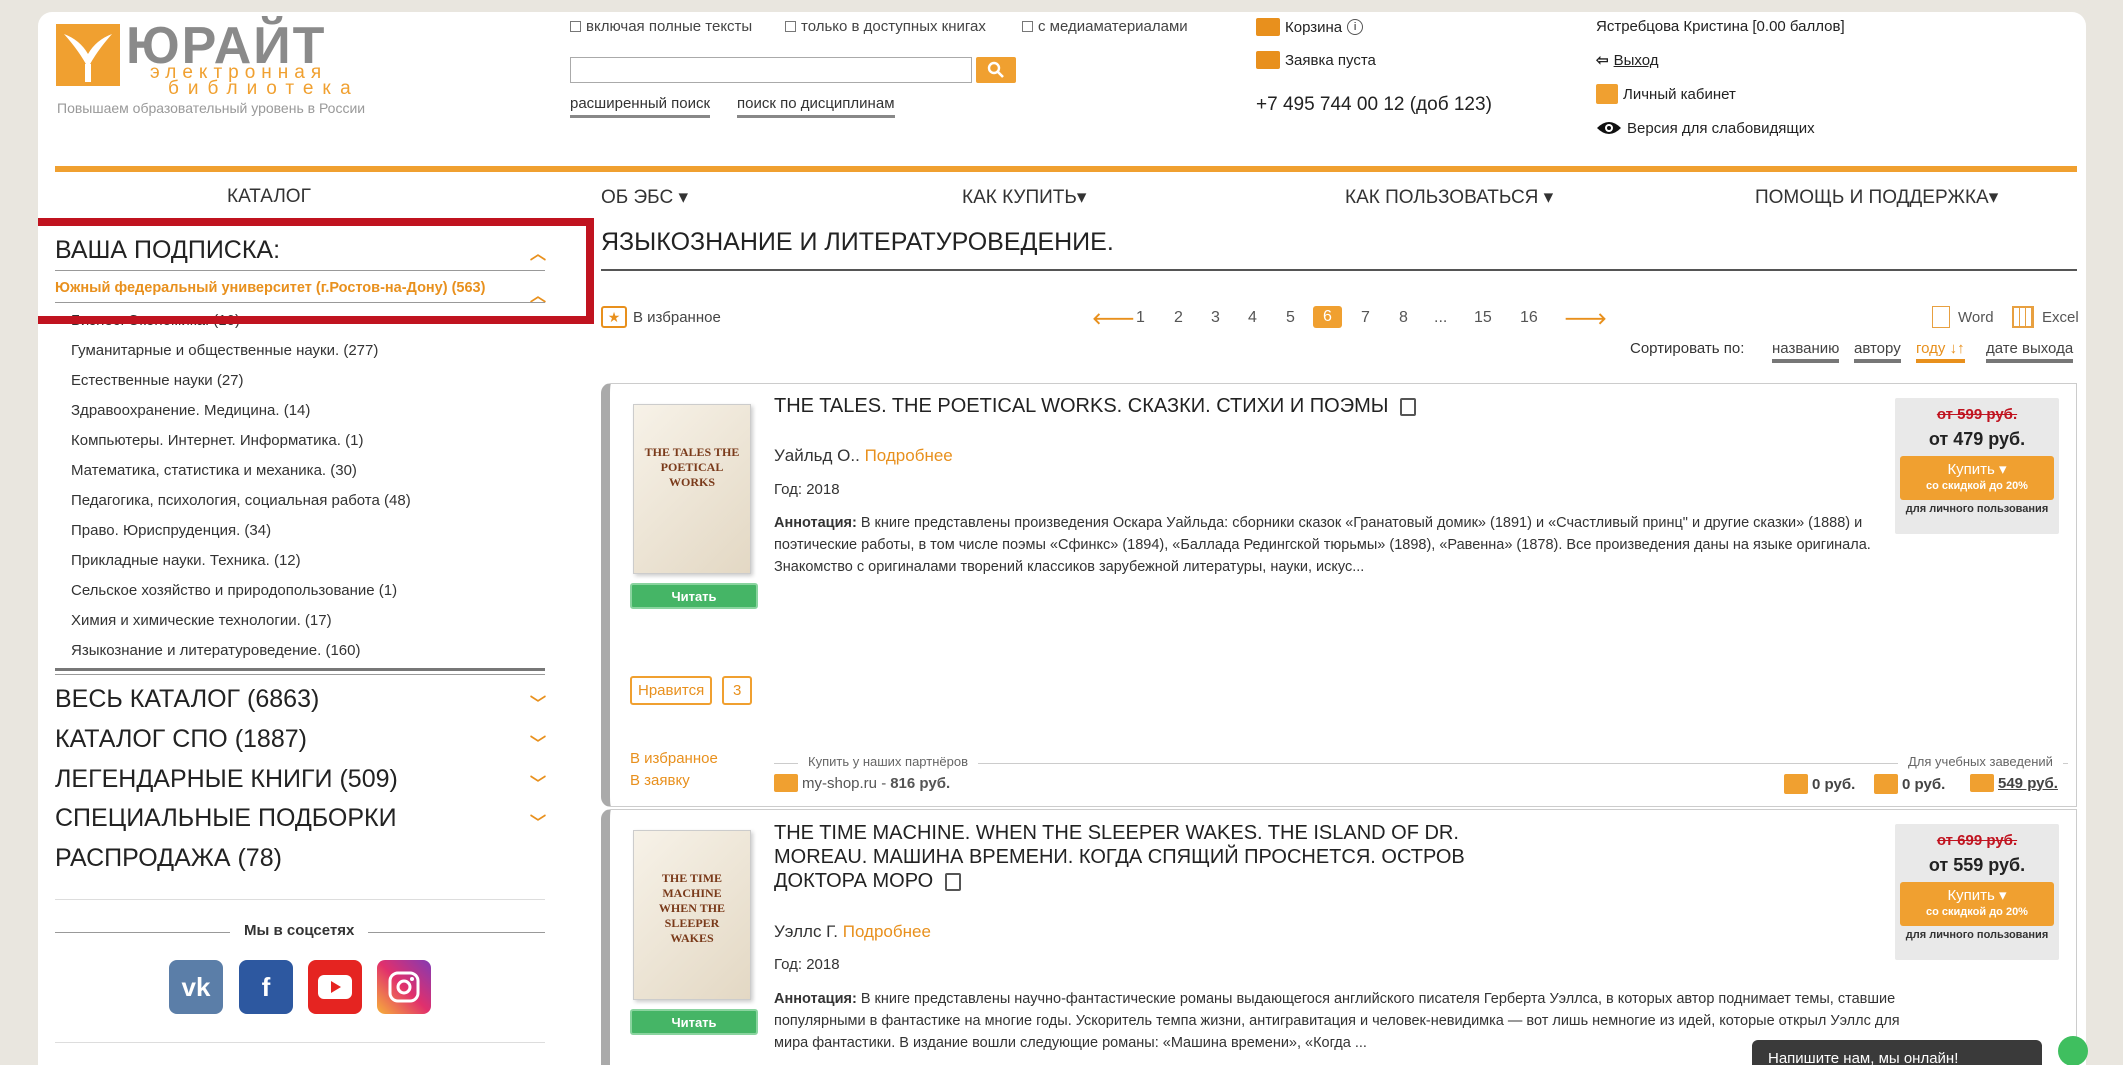  I want to click on youtube-icon, so click(335, 987).